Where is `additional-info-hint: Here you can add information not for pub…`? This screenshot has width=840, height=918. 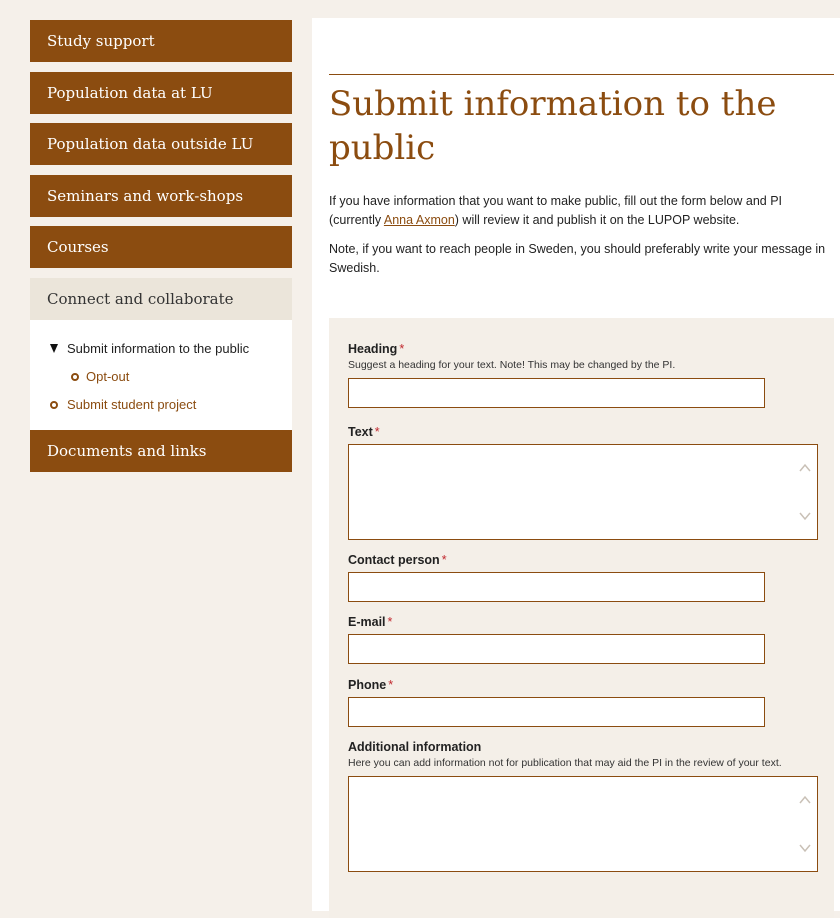
additional-info-hint: Here you can add information not for pub… is located at coordinates (565, 763).